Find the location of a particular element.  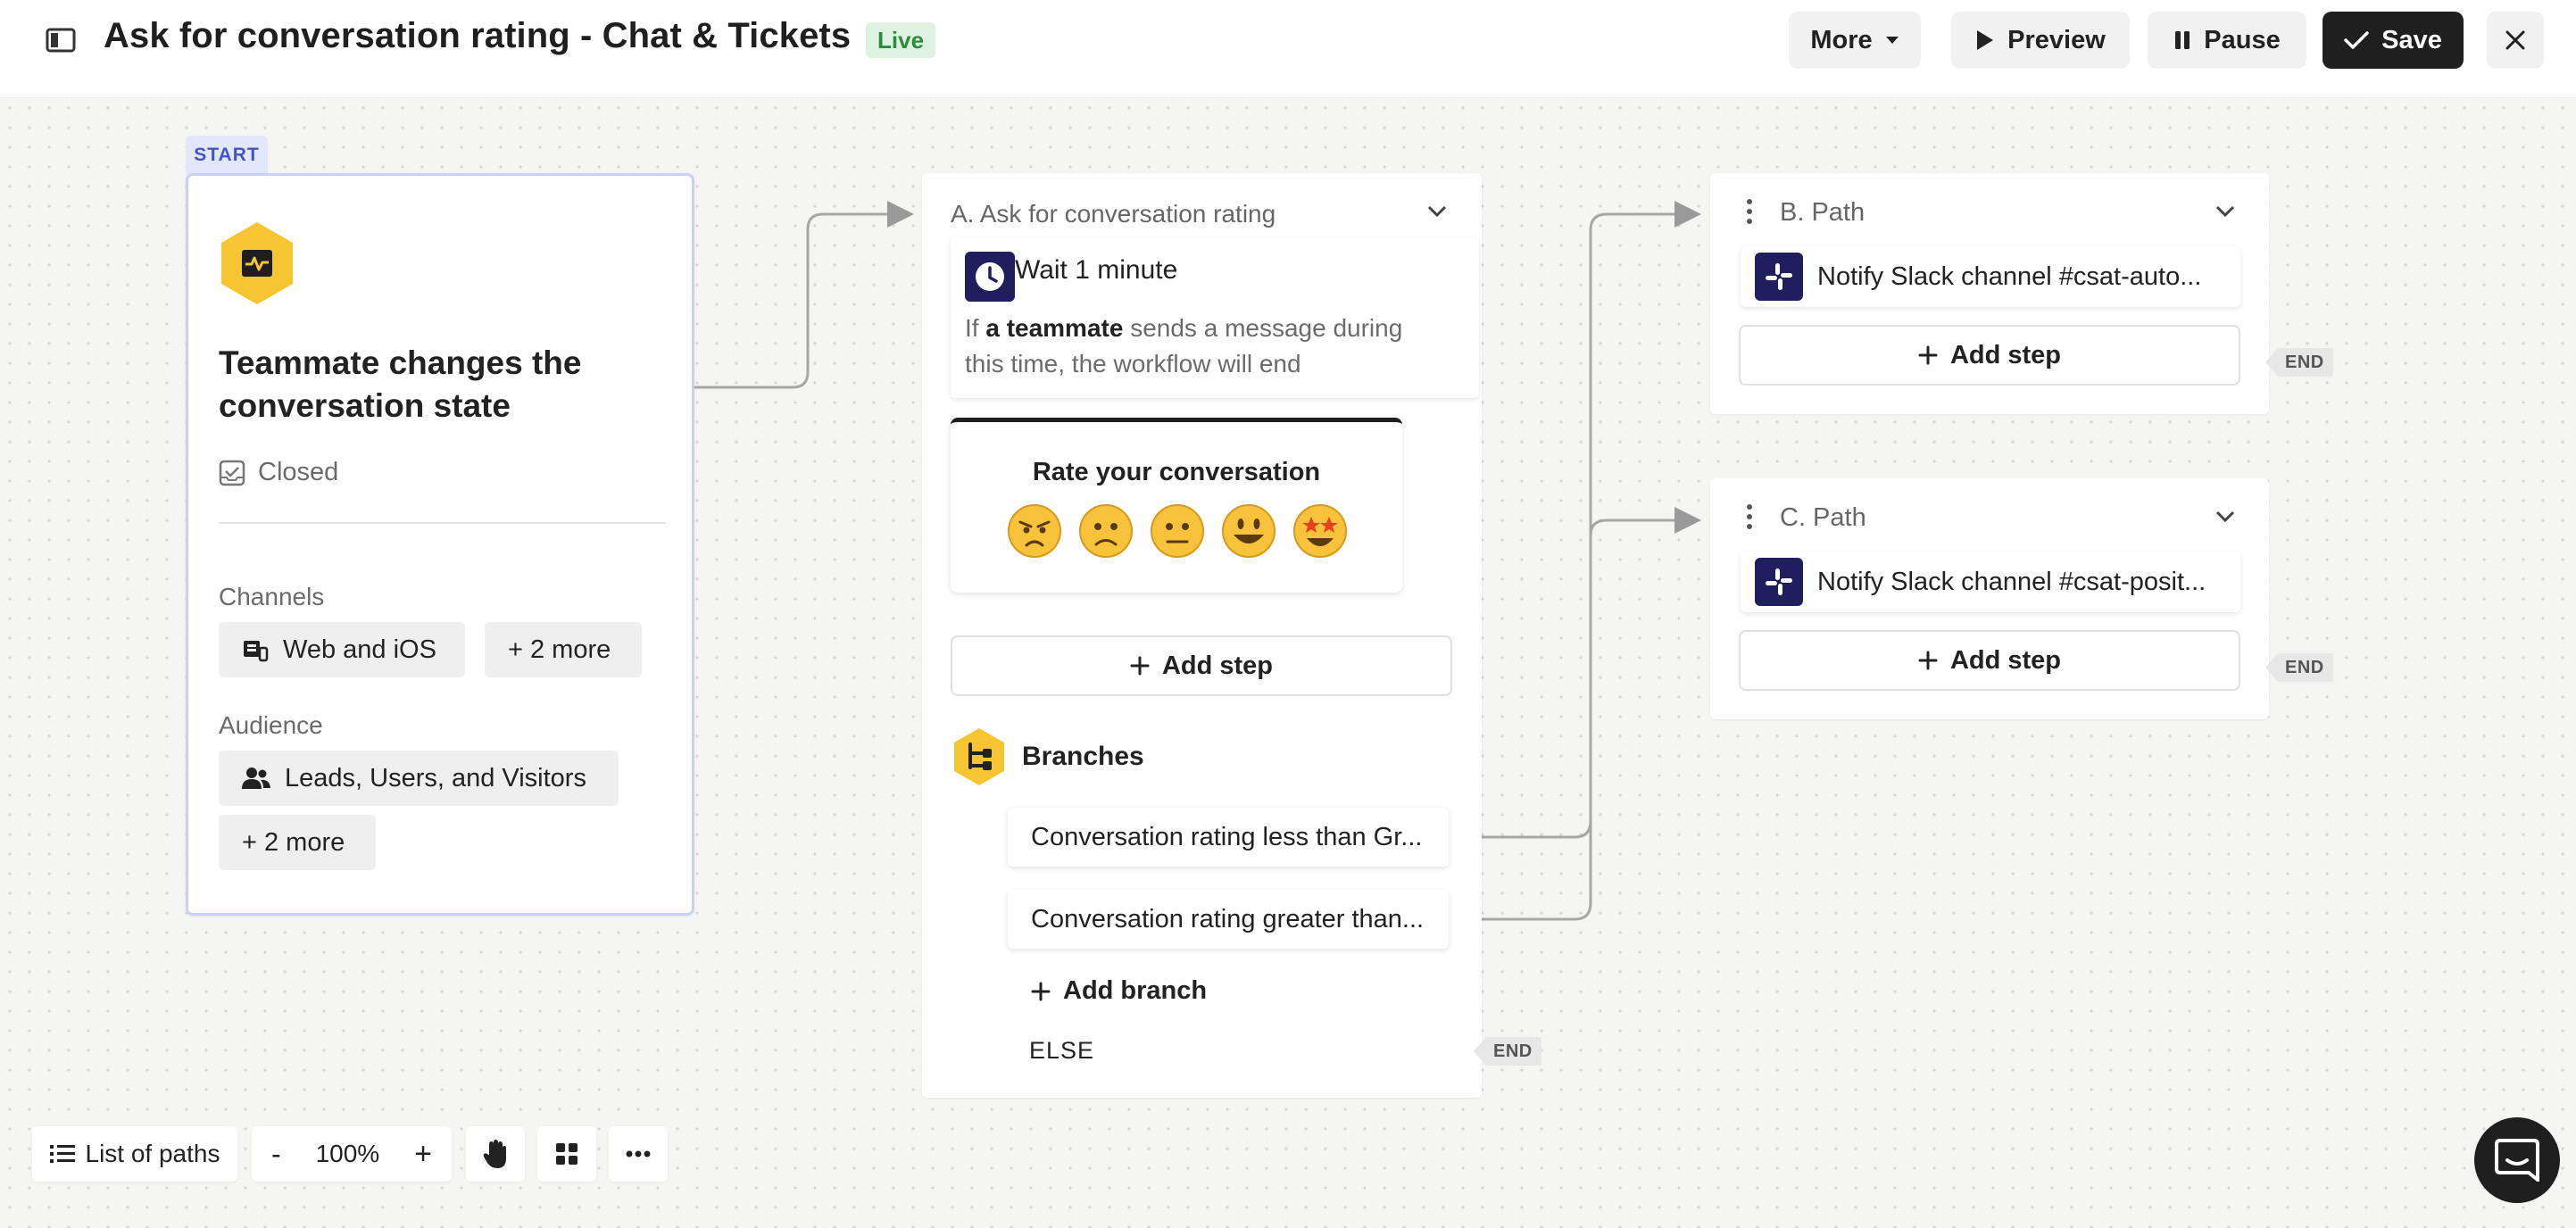

wait-value: 1 minute is located at coordinates (1127, 270).